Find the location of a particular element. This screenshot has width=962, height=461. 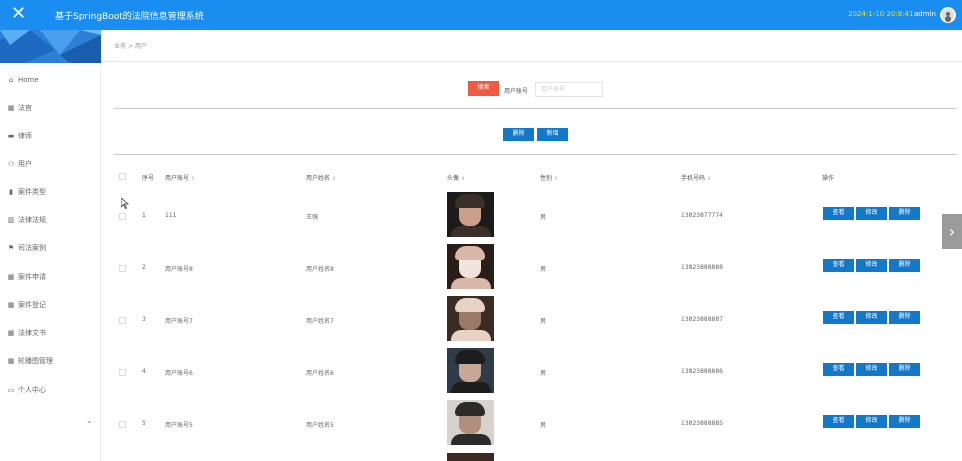

row-account: 用户账号5 is located at coordinates (179, 425).